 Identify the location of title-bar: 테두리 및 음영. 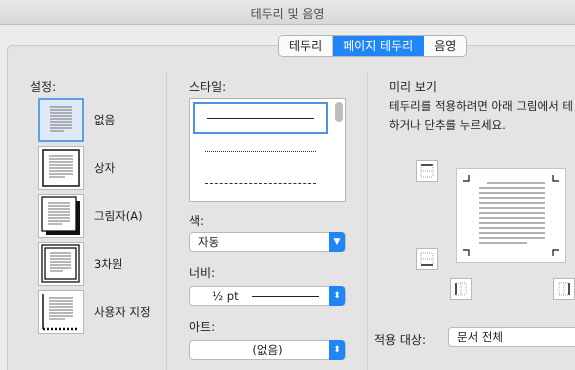
(287, 12).